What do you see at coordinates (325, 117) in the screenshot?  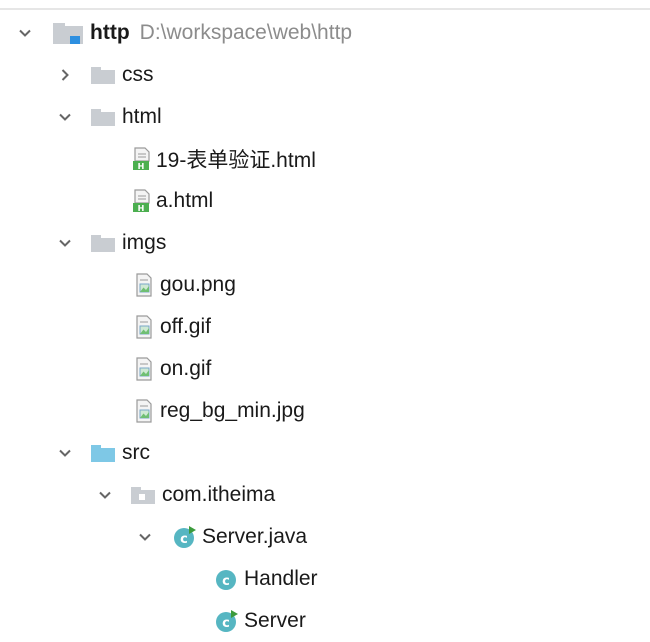 I see `tree-node-html: html` at bounding box center [325, 117].